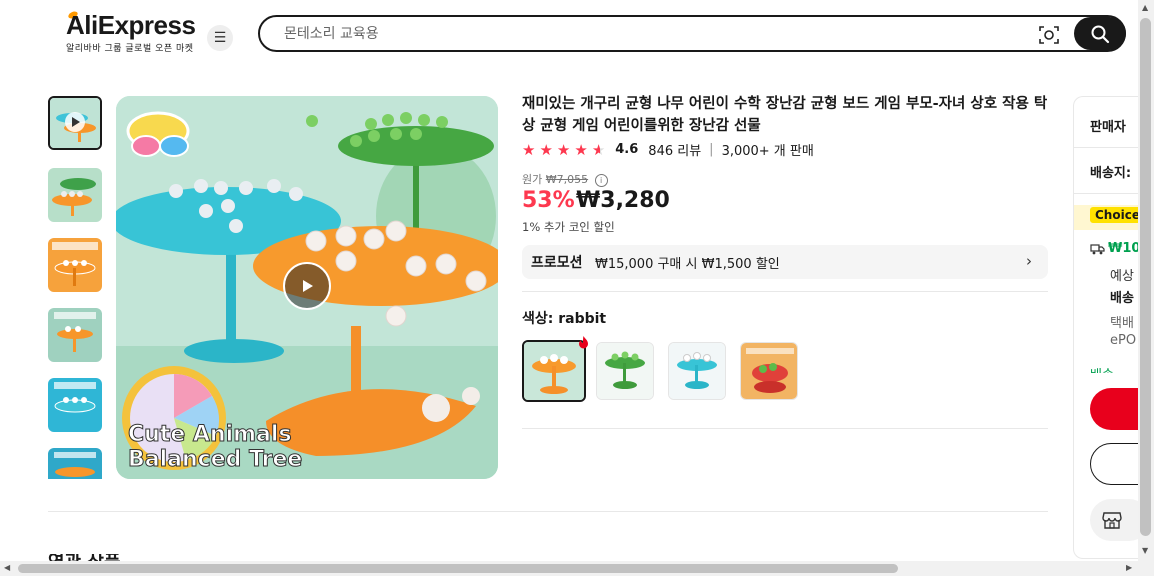 Image resolution: width=1154 pixels, height=576 pixels. Describe the element at coordinates (568, 227) in the screenshot. I see `coin-discount-text: 1% 추가 코인 할인` at that location.